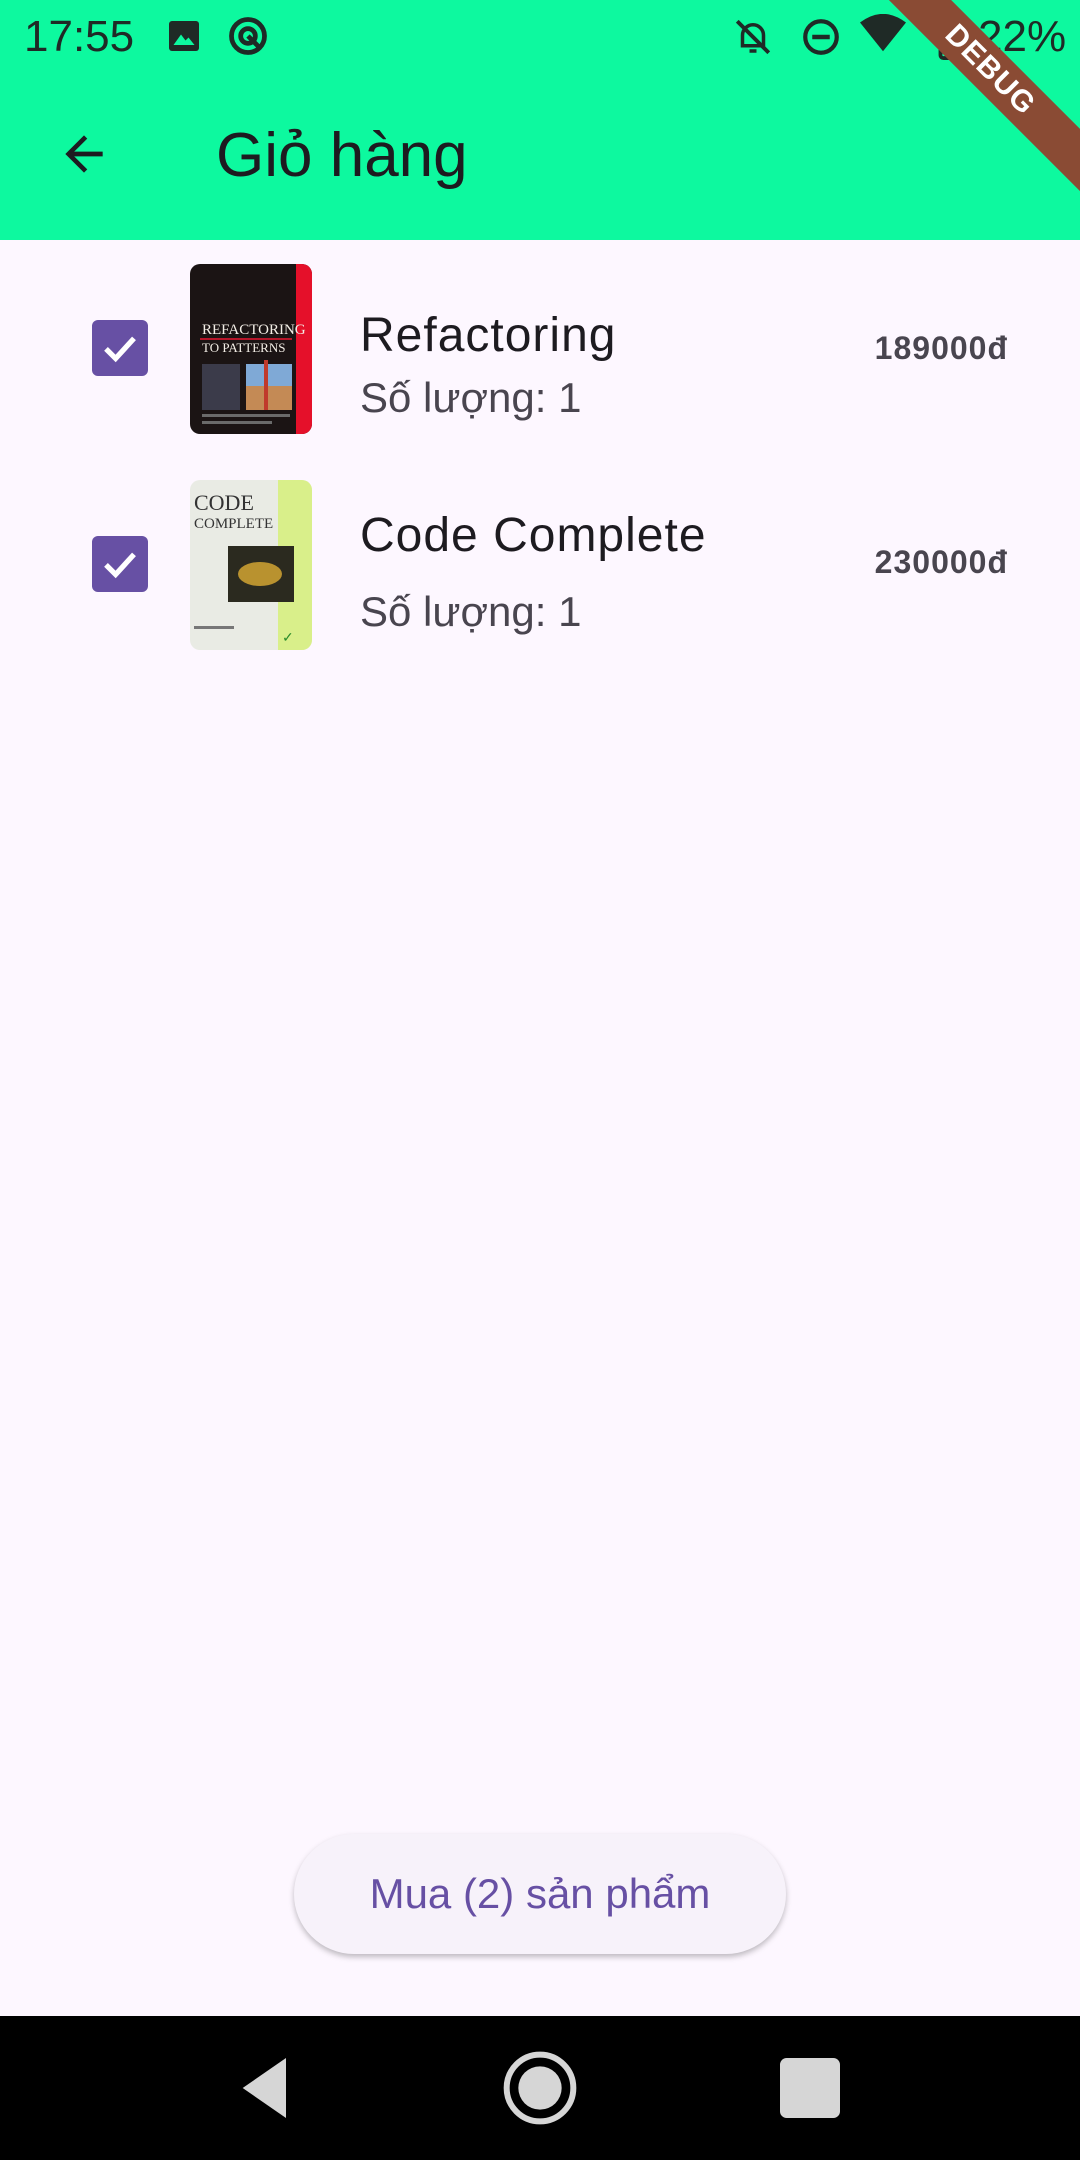 The height and width of the screenshot is (2160, 1080). I want to click on item-title: Refactoring, so click(488, 335).